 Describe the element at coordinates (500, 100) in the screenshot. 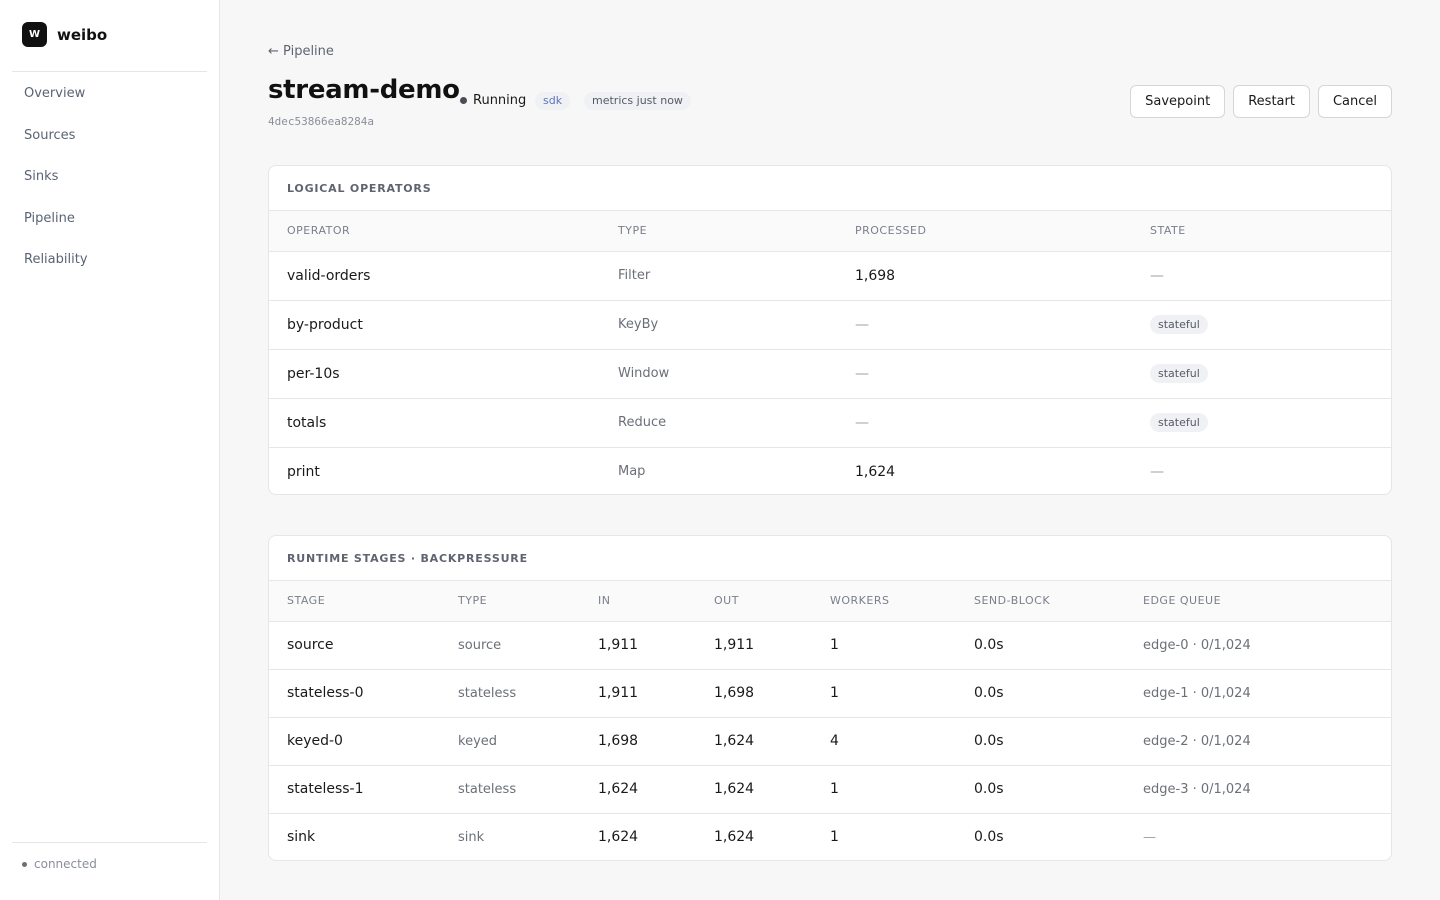

I see `status-label: Running` at that location.